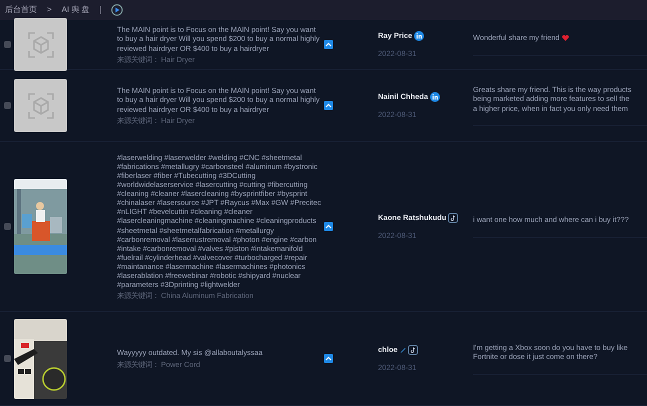 The width and height of the screenshot is (647, 406). What do you see at coordinates (21, 10) in the screenshot?
I see `breadcrumb-item: 后台首页` at bounding box center [21, 10].